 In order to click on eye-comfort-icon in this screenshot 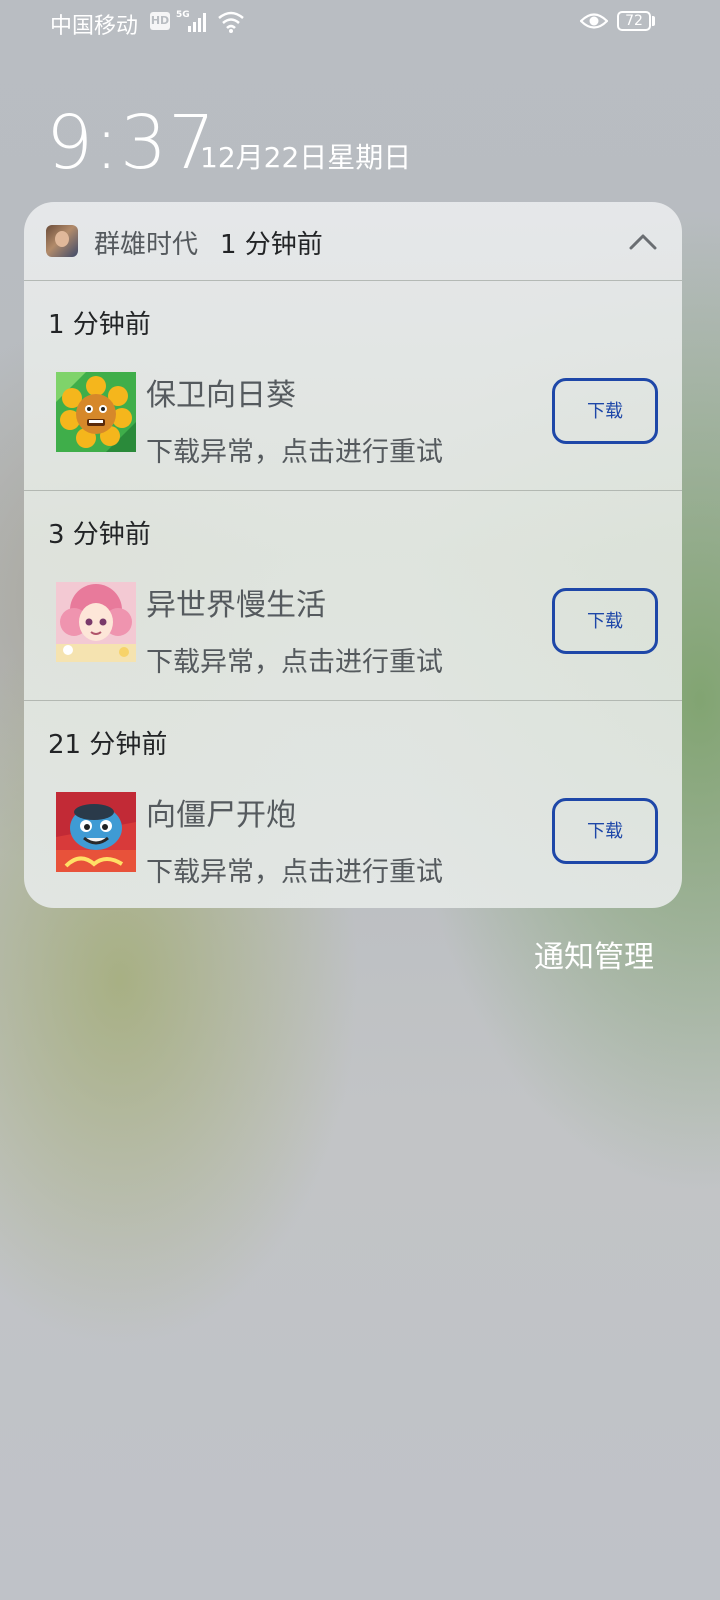, I will do `click(594, 24)`.